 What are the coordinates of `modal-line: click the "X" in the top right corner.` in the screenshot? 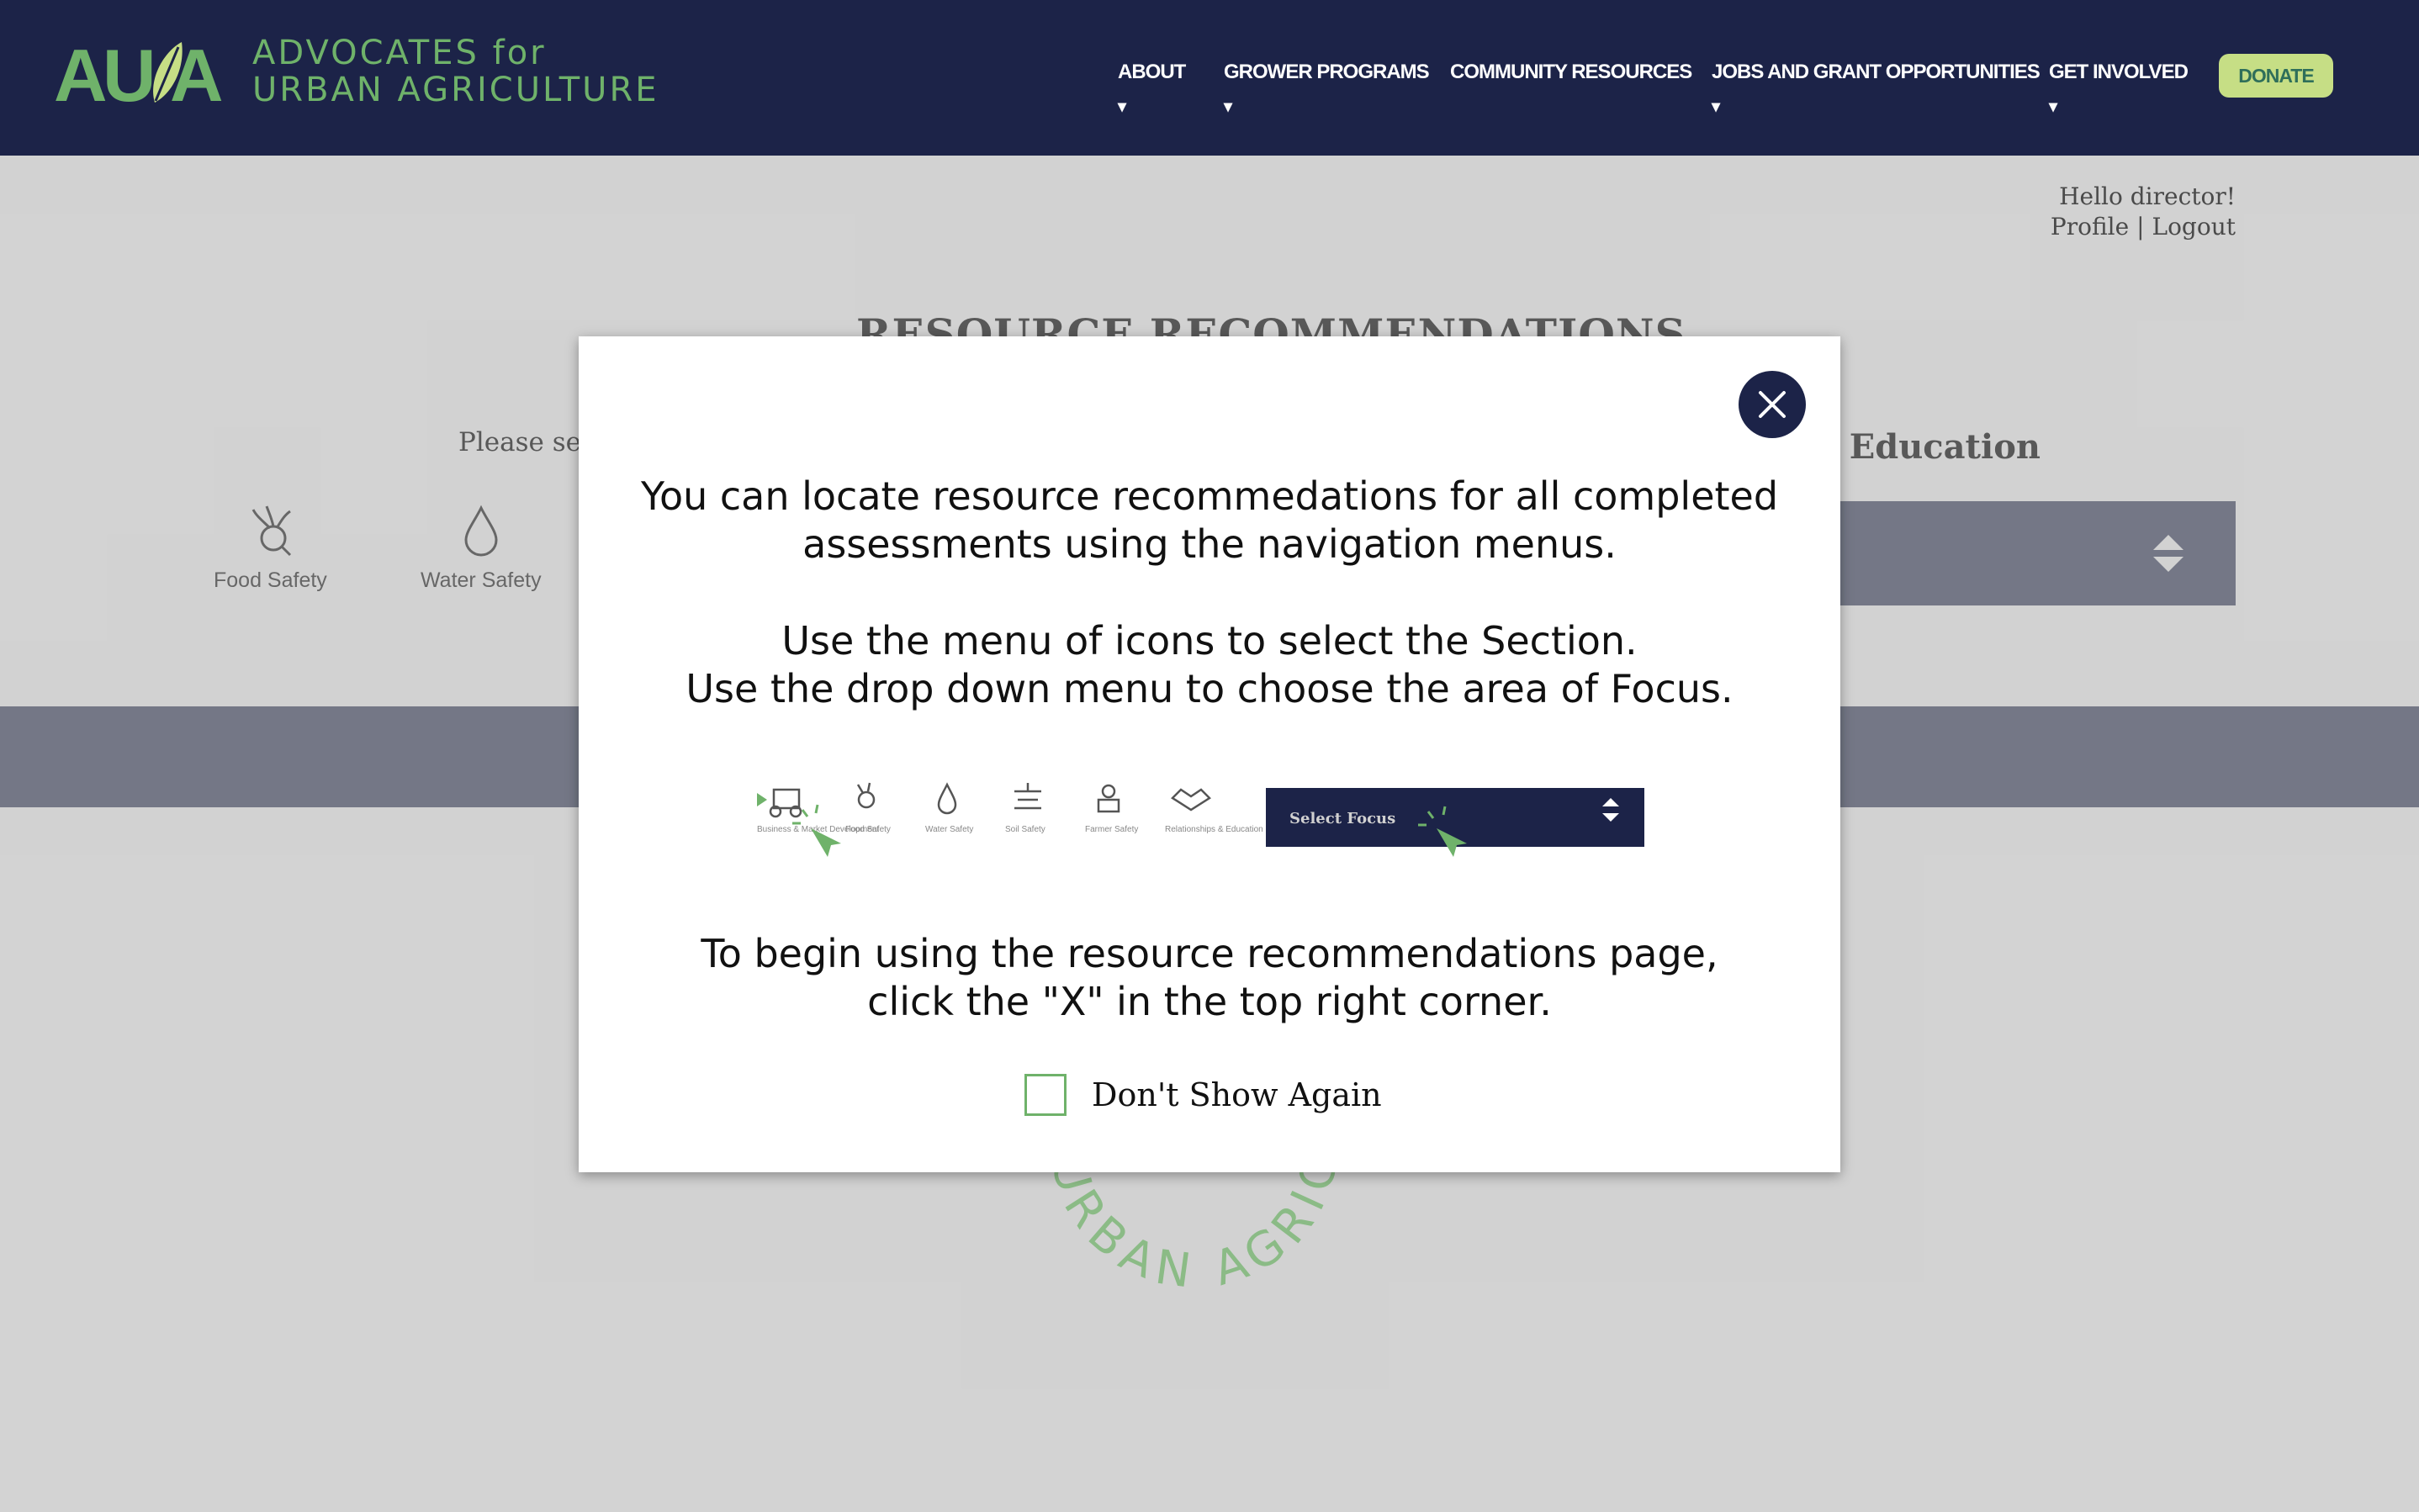 It's located at (1209, 1001).